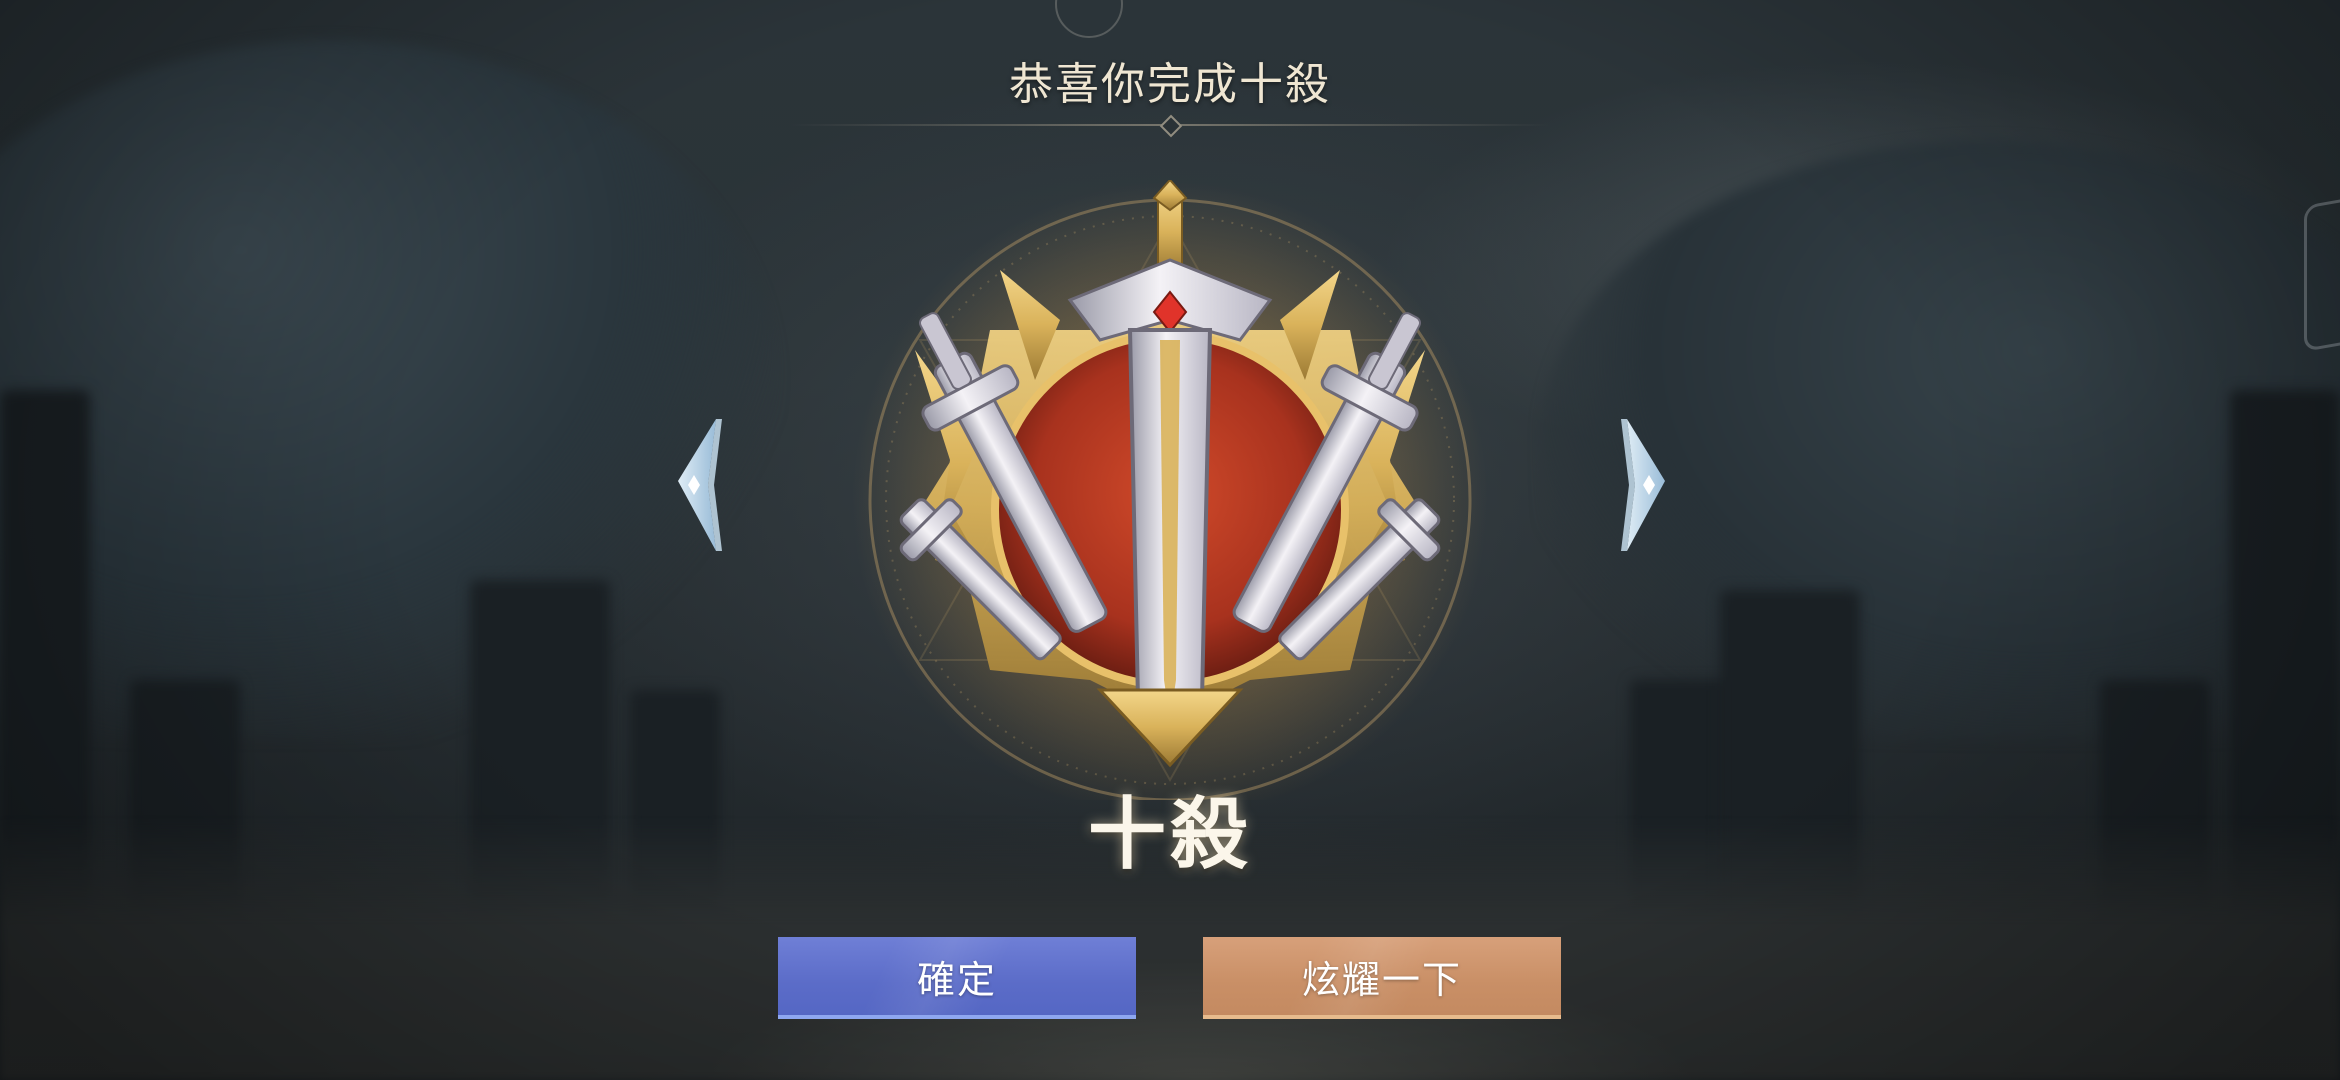 This screenshot has width=2340, height=1080. I want to click on chevron-right-icon, so click(1645, 485).